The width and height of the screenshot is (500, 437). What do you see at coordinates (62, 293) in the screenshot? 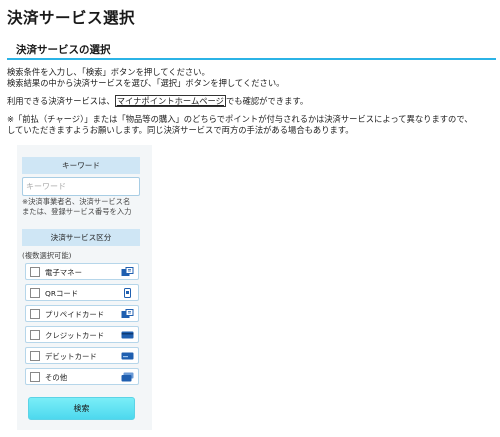
I see `checkbox-label: QRコード` at bounding box center [62, 293].